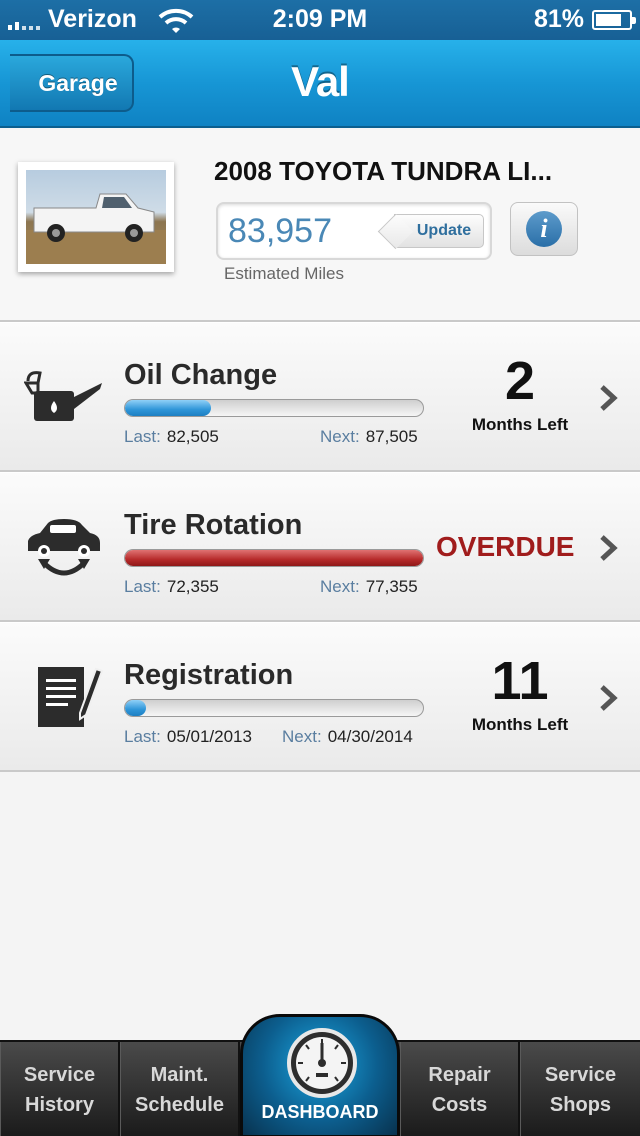 The image size is (640, 1136). Describe the element at coordinates (320, 20) in the screenshot. I see `status-bar: Verizon 2:09 PM 81%` at that location.